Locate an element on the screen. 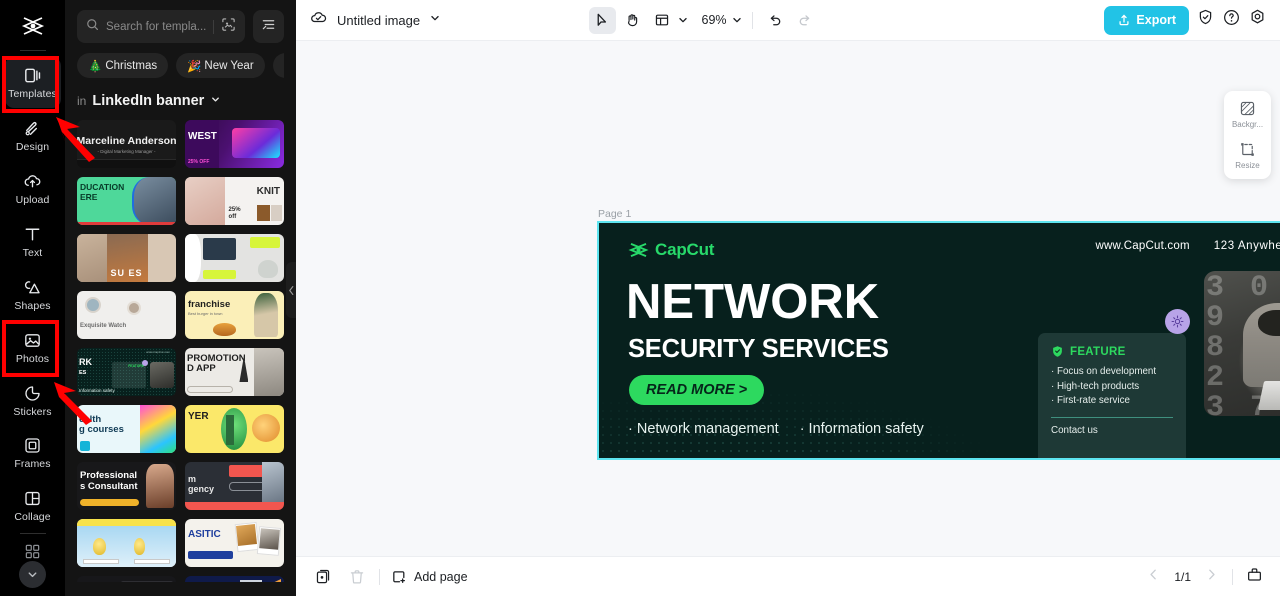 This screenshot has height=596, width=1280. chip-pro: Pro is located at coordinates (278, 65).